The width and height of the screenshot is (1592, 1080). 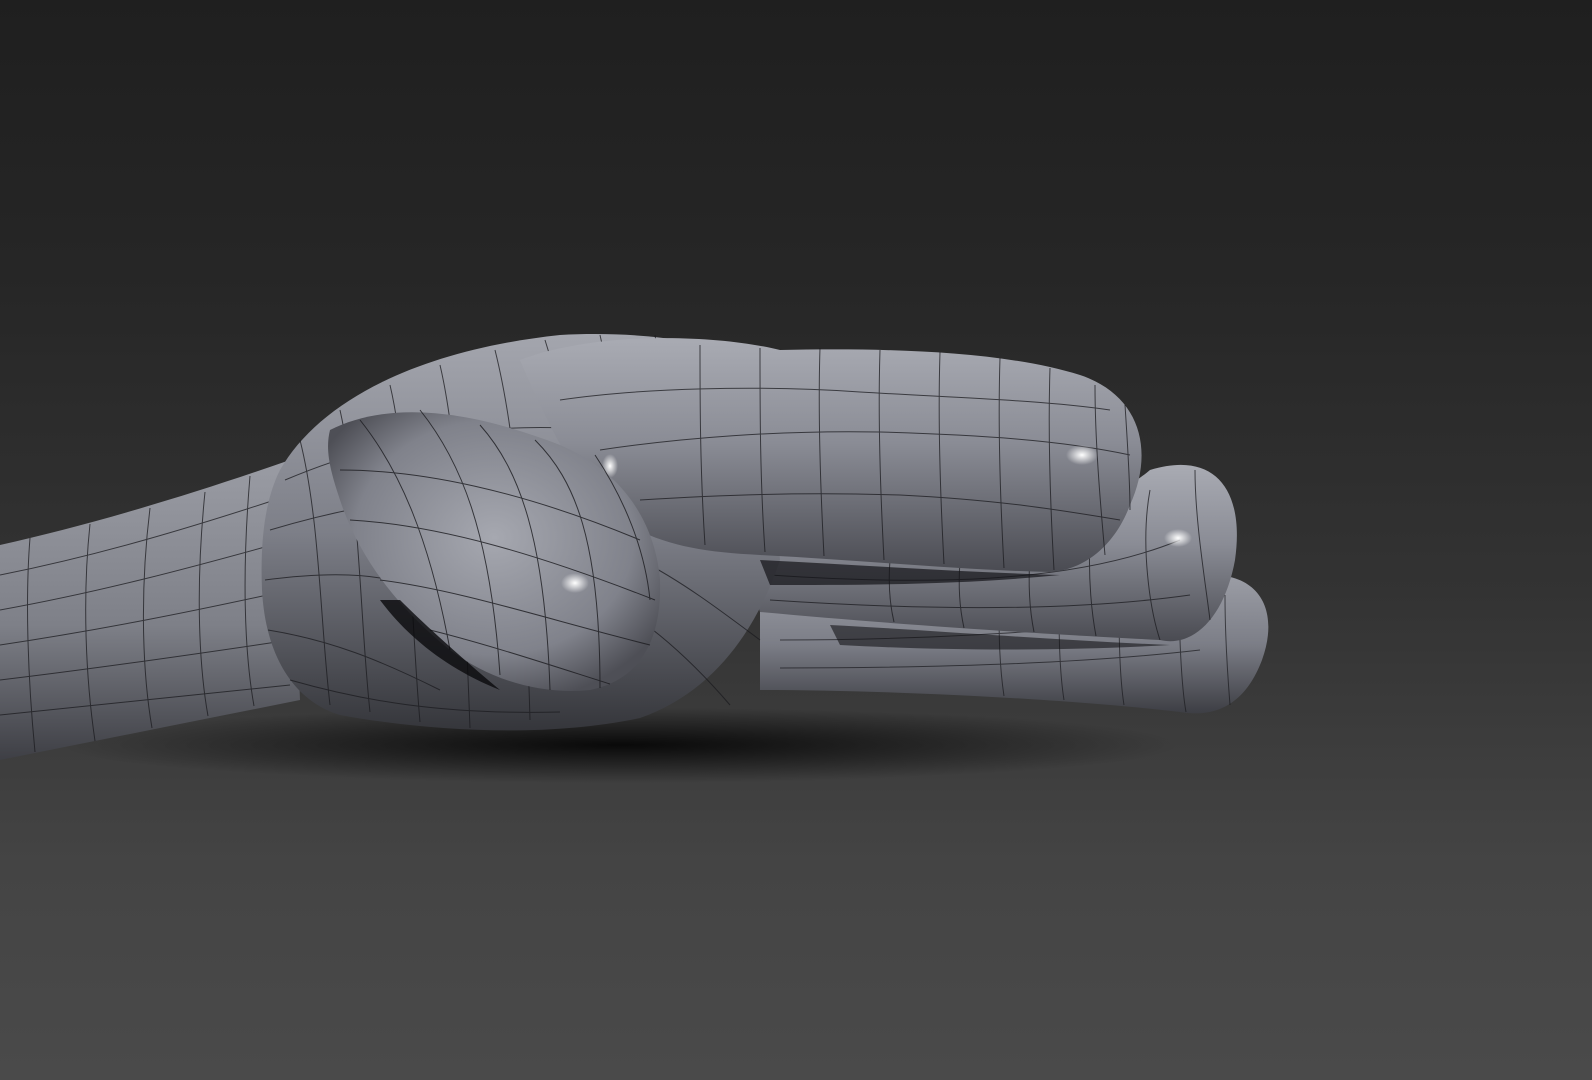 I want to click on thumb-highlight, so click(x=575, y=583).